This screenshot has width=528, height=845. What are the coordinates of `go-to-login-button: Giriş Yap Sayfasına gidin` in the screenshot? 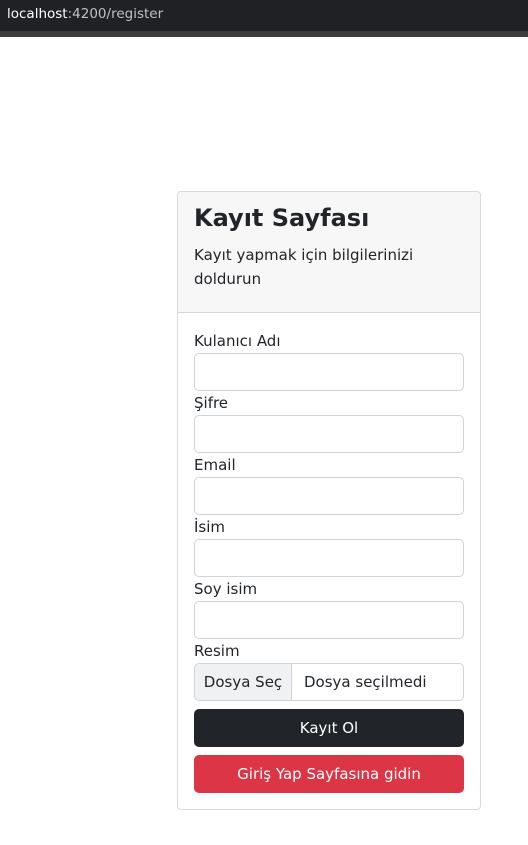 It's located at (329, 774).